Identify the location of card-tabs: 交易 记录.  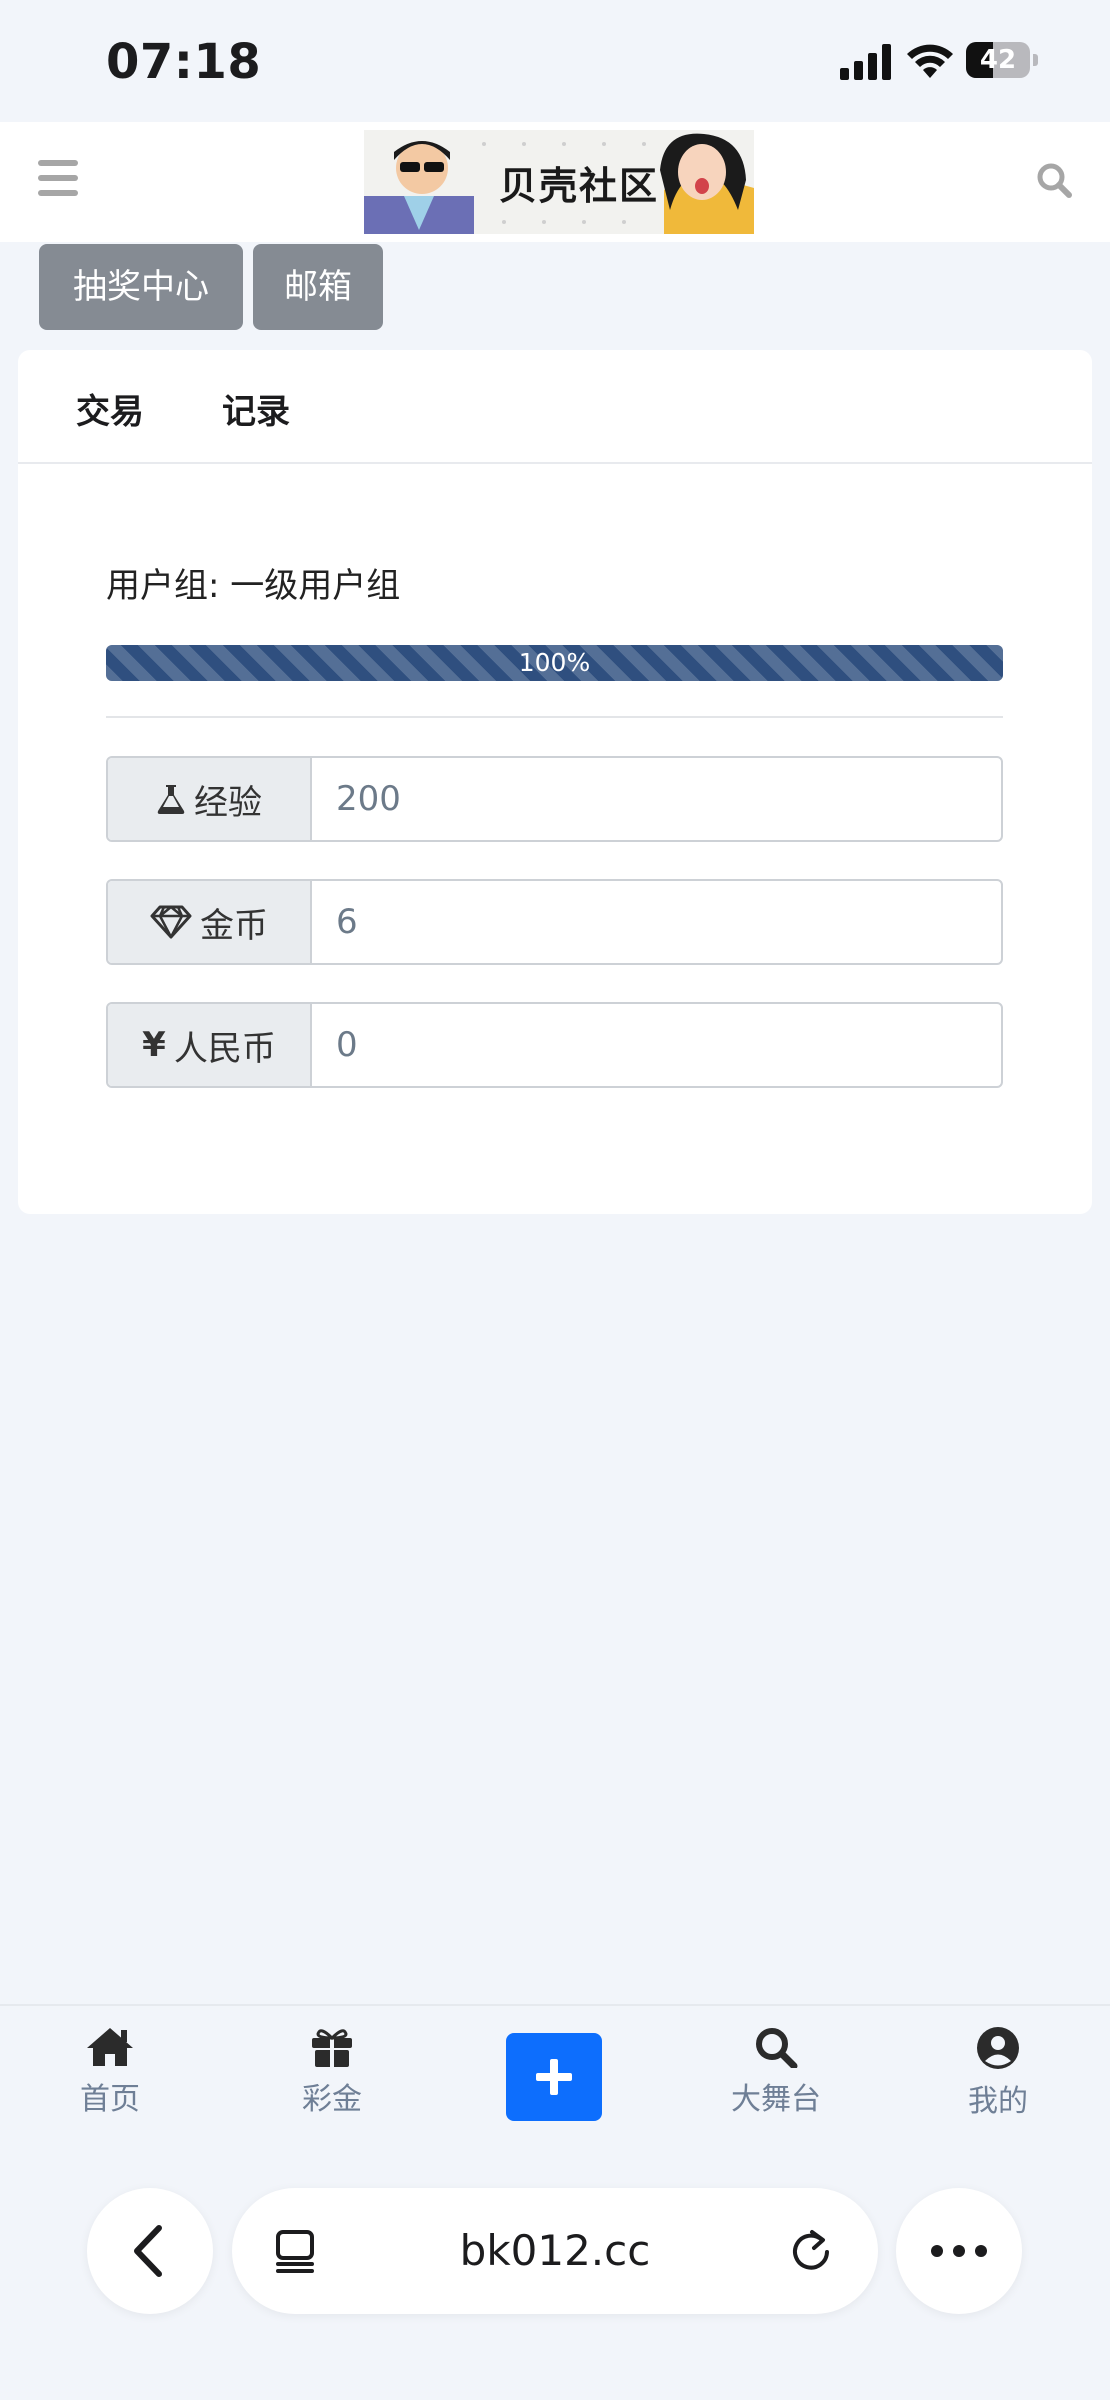
(555, 407).